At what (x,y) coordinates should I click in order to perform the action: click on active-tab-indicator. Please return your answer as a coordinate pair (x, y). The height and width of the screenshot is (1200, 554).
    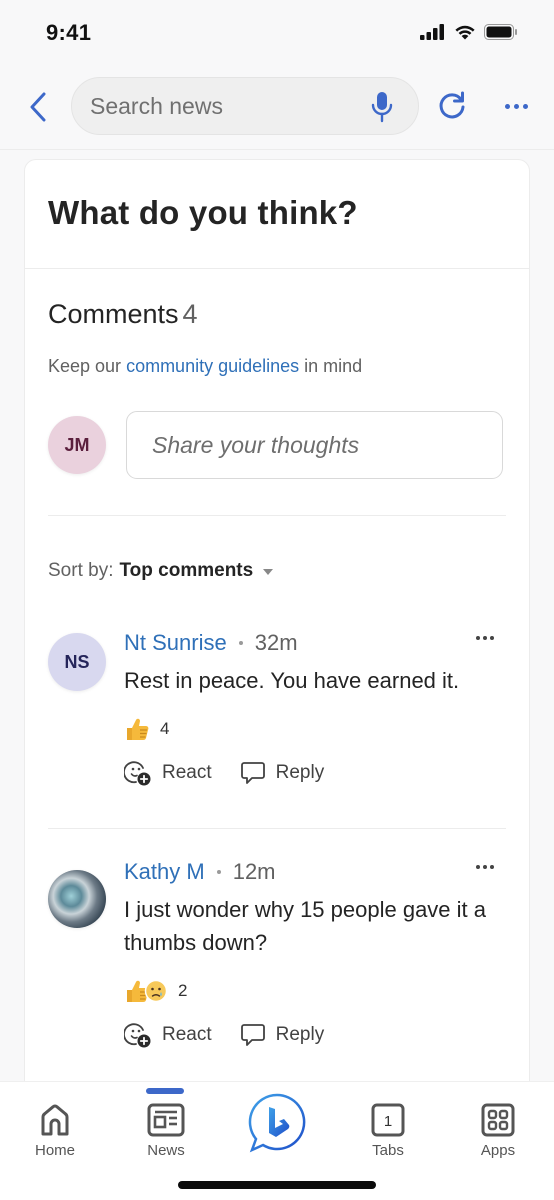
    Looking at the image, I should click on (165, 1091).